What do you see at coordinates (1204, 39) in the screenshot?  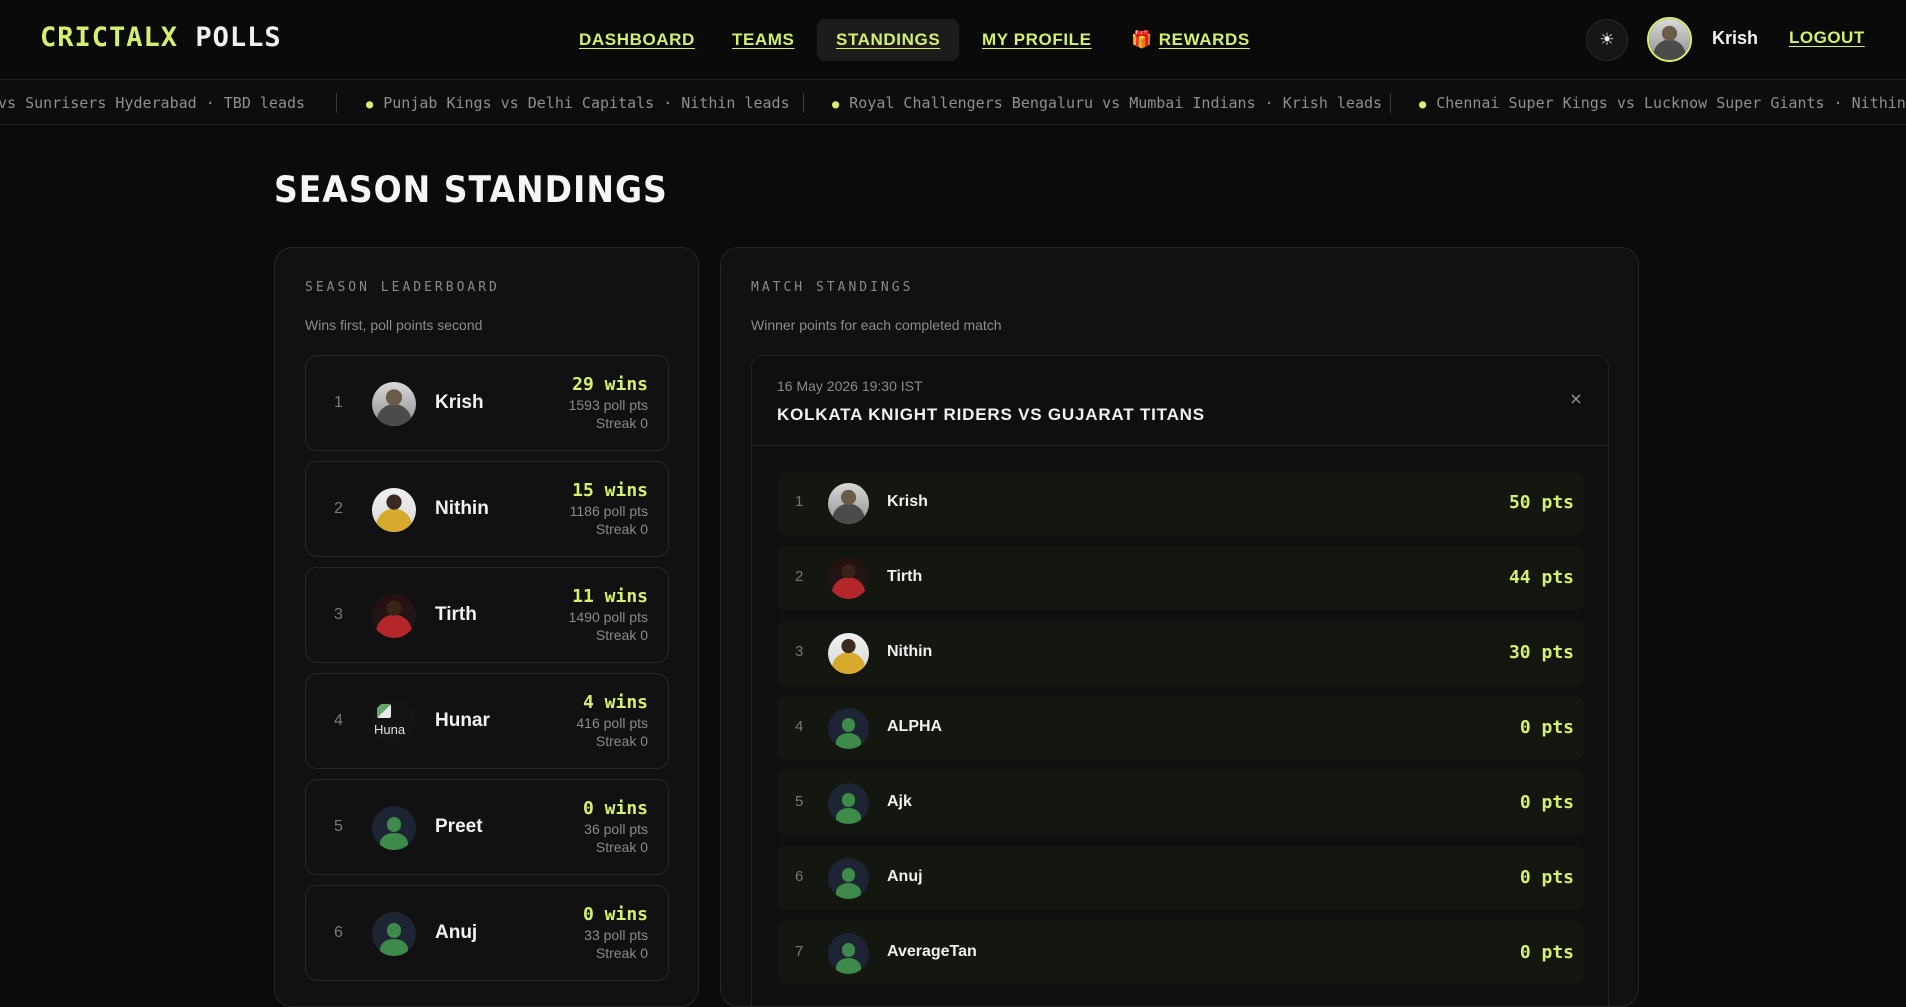 I see `nav-rewards-label: REWARDS` at bounding box center [1204, 39].